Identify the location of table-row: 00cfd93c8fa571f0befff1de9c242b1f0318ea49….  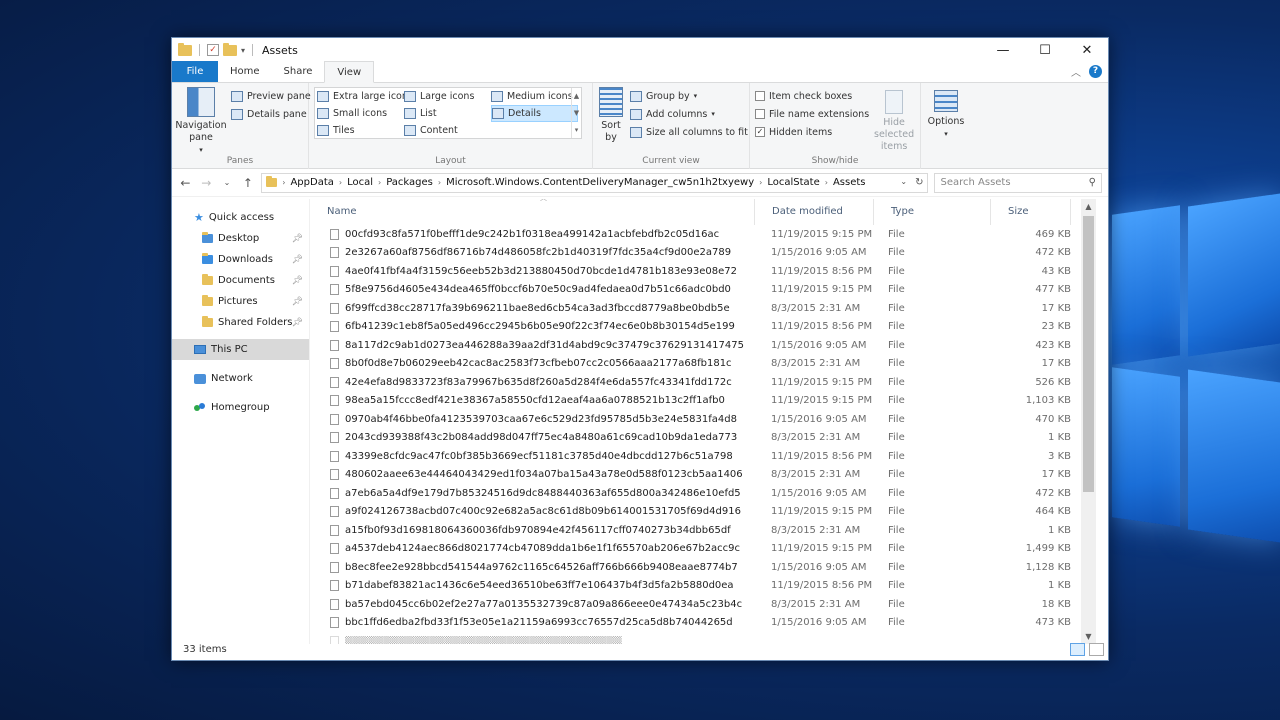
(709, 234).